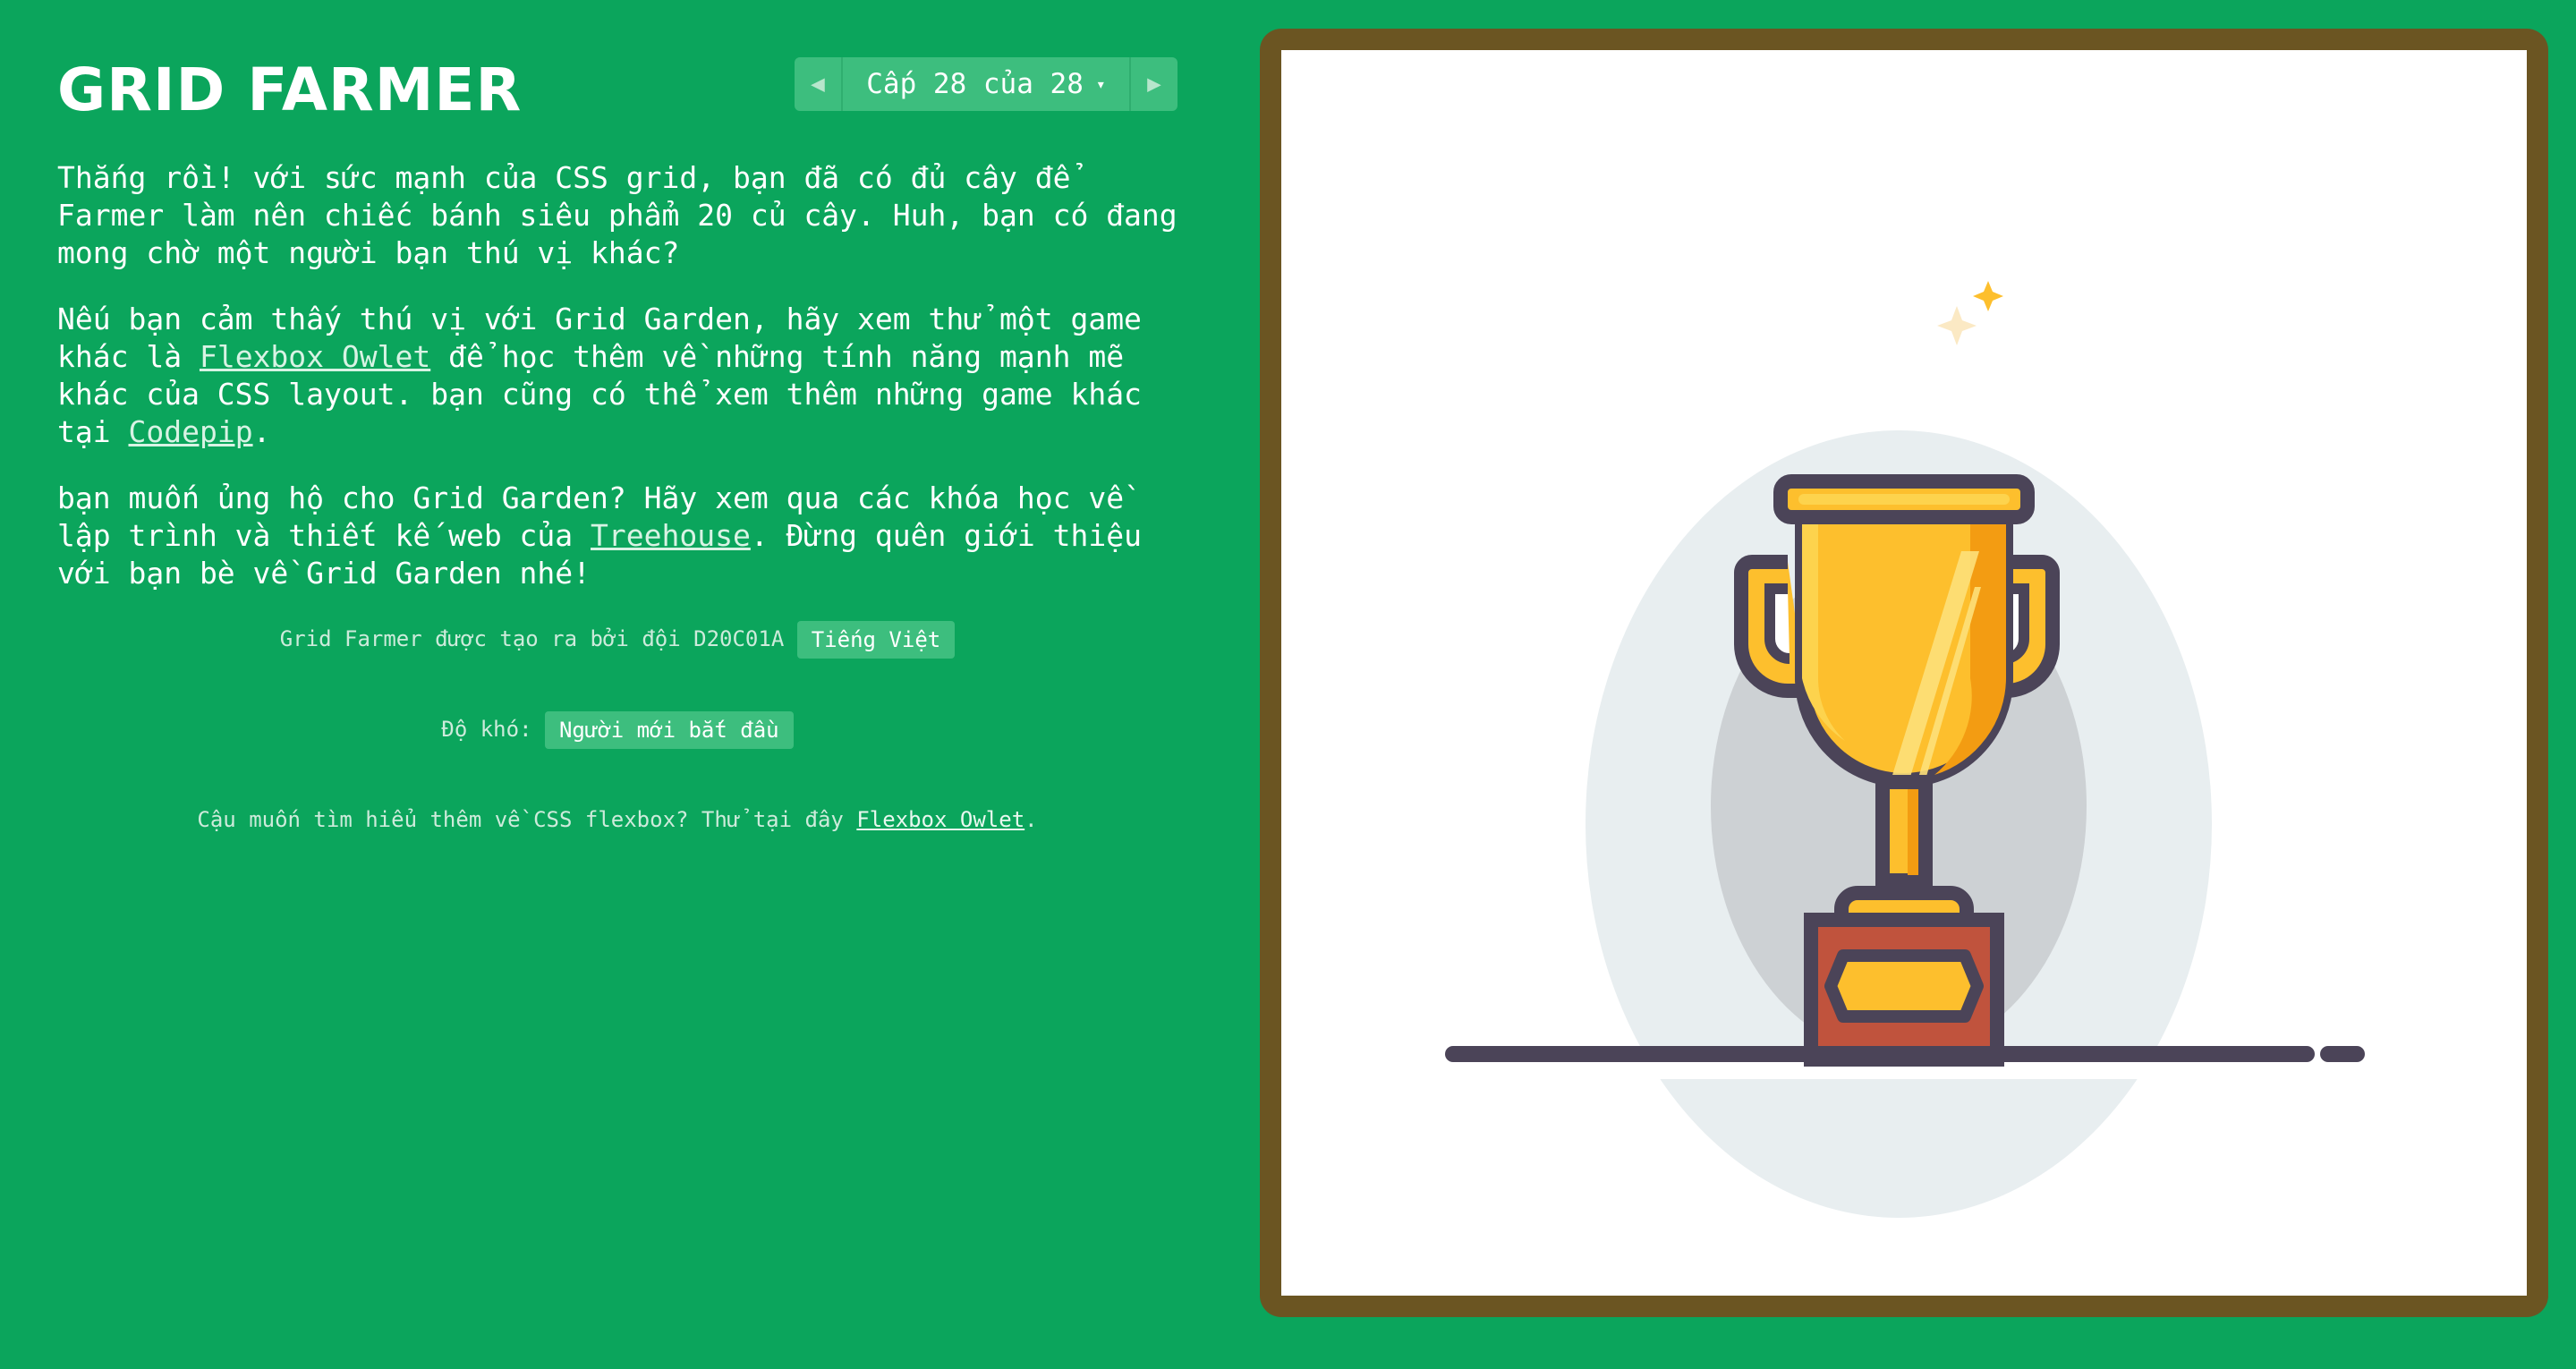 The width and height of the screenshot is (2576, 1369). Describe the element at coordinates (290, 89) in the screenshot. I see `game-title: GRID FARMER` at that location.